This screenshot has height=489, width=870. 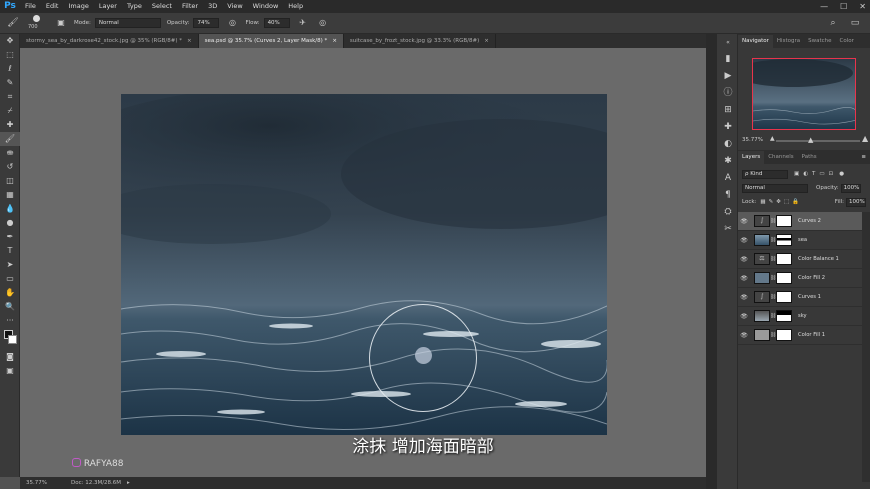 I want to click on tab-color: Color, so click(x=847, y=41).